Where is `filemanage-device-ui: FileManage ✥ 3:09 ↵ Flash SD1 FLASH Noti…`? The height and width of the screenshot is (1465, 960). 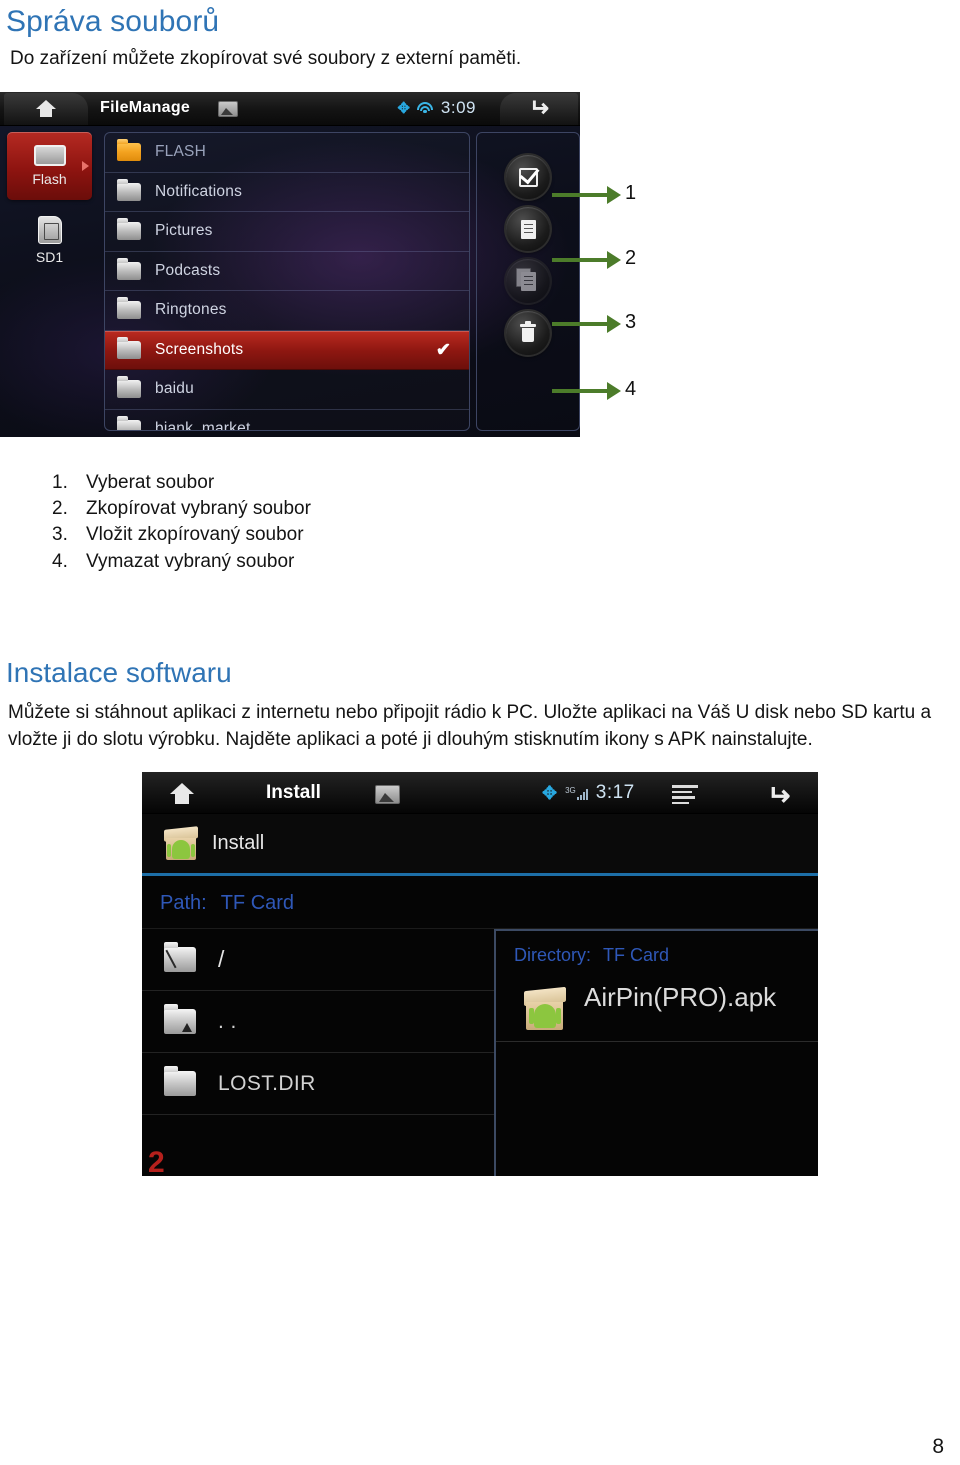 filemanage-device-ui: FileManage ✥ 3:09 ↵ Flash SD1 FLASH Noti… is located at coordinates (290, 264).